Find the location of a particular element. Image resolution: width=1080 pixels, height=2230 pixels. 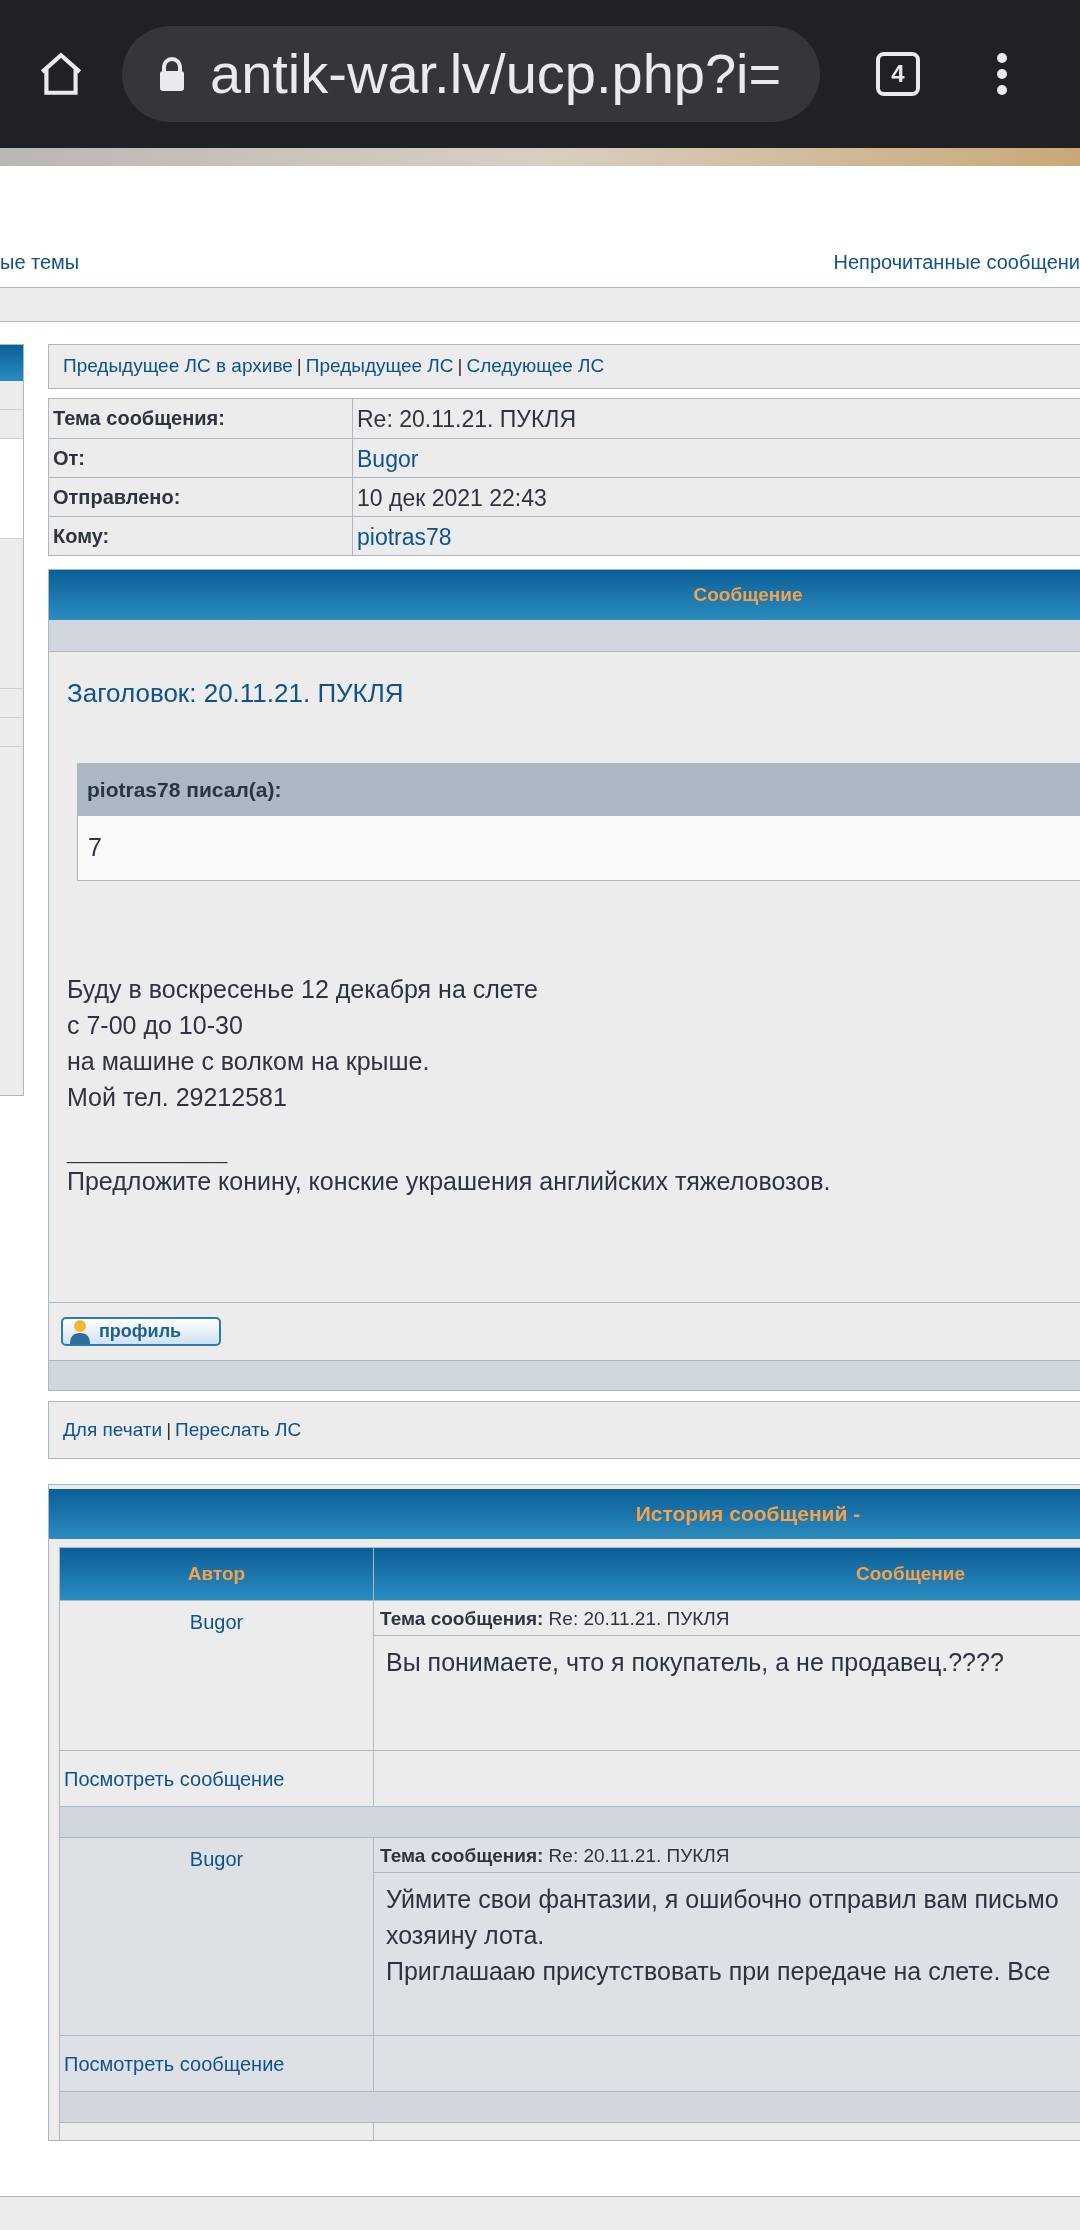

message-title: Заголовок: 20.11.21. ПУКЛЯ is located at coordinates (236, 693).